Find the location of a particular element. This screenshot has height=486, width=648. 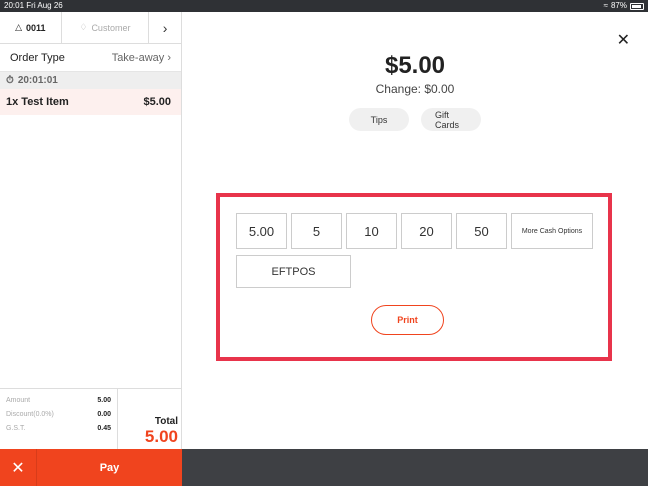

order-type-label: Order Type is located at coordinates (37, 57).